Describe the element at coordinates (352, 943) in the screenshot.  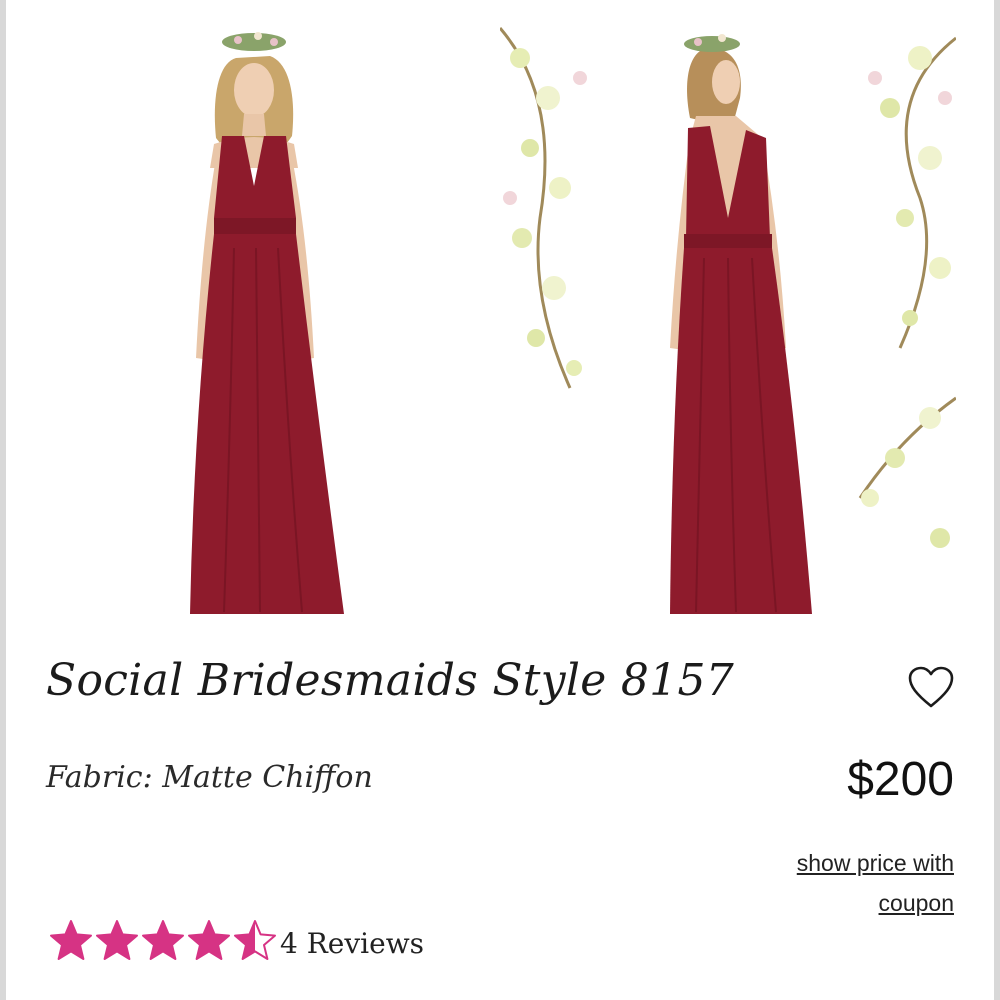
I see `reviews-link: 4 Reviews` at that location.